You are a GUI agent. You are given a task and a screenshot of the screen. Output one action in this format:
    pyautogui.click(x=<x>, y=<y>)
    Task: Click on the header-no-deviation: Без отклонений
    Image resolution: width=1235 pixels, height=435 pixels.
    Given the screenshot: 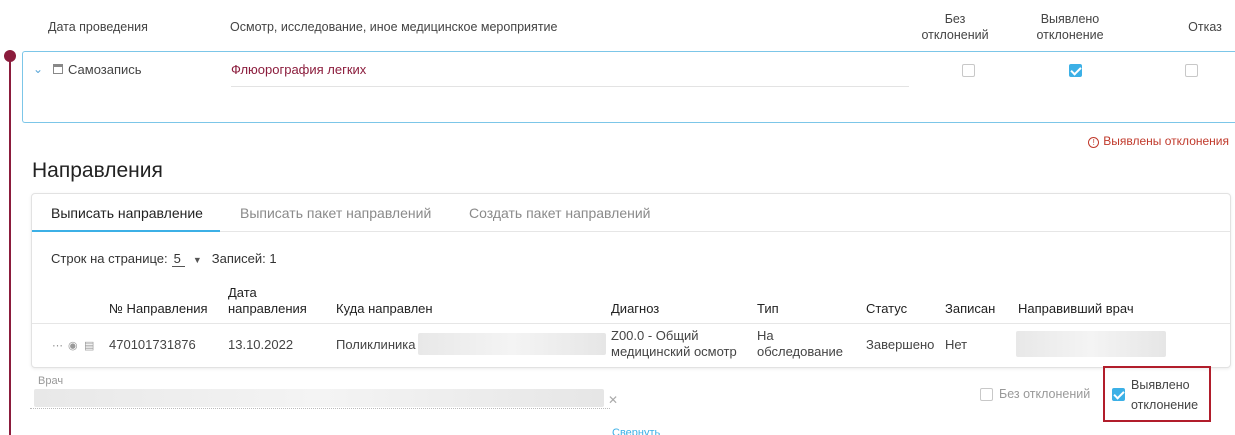 What is the action you would take?
    pyautogui.click(x=955, y=27)
    